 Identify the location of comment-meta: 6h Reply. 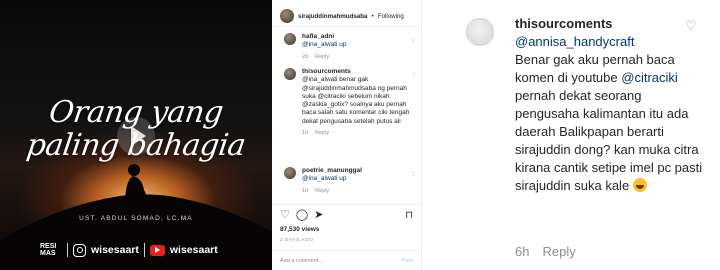
(545, 251).